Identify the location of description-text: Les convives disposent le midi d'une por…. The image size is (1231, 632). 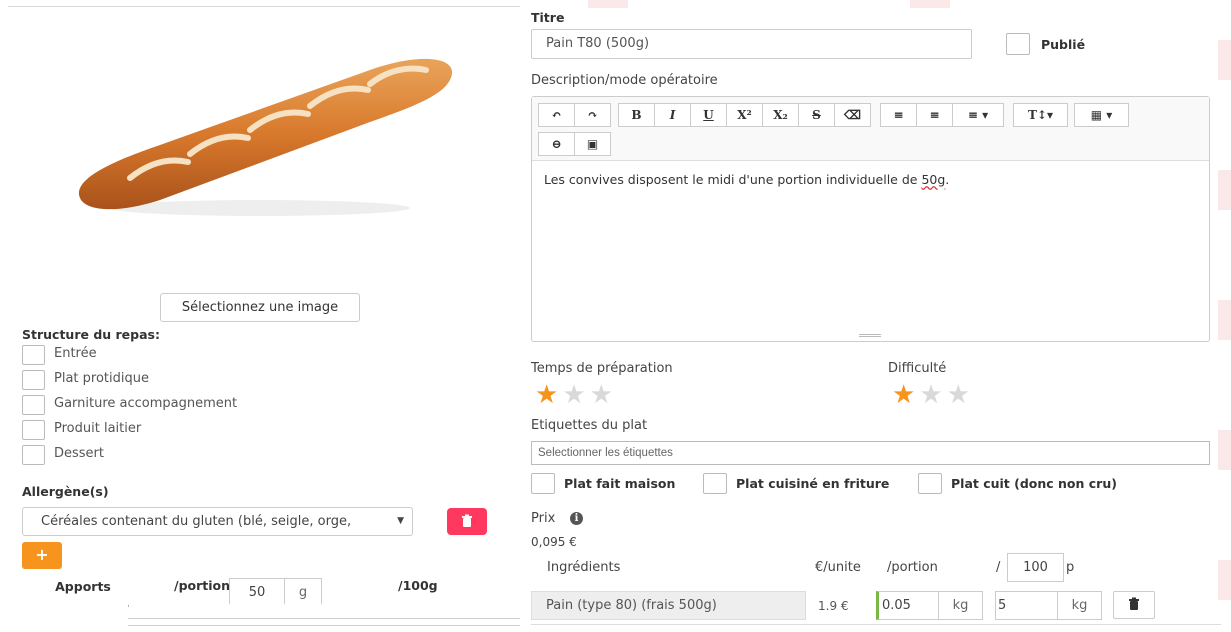
(746, 179).